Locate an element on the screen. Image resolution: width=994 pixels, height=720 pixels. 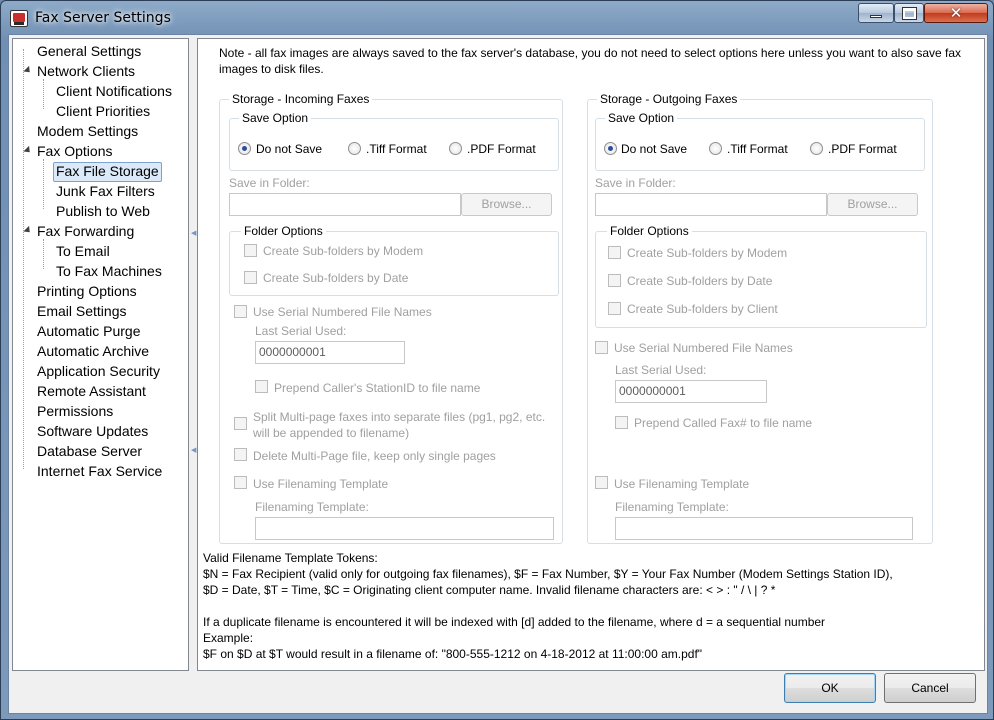
ok-button: OK is located at coordinates (830, 688).